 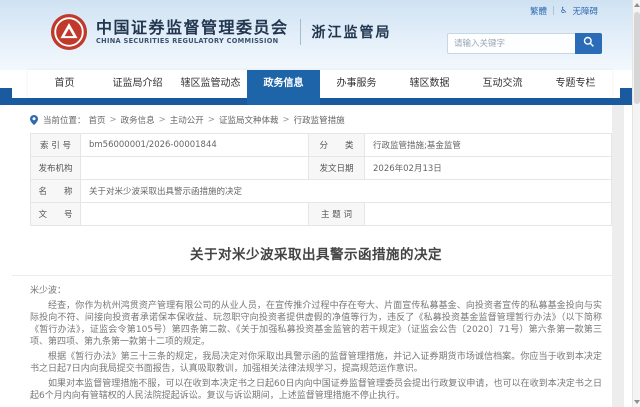 I want to click on search-icon, so click(x=589, y=43).